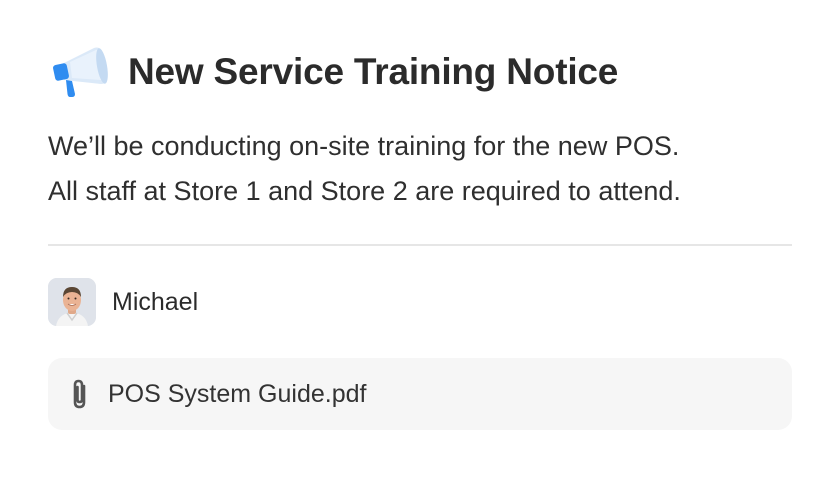 The height and width of the screenshot is (480, 840). Describe the element at coordinates (79, 394) in the screenshot. I see `paperclip-icon` at that location.